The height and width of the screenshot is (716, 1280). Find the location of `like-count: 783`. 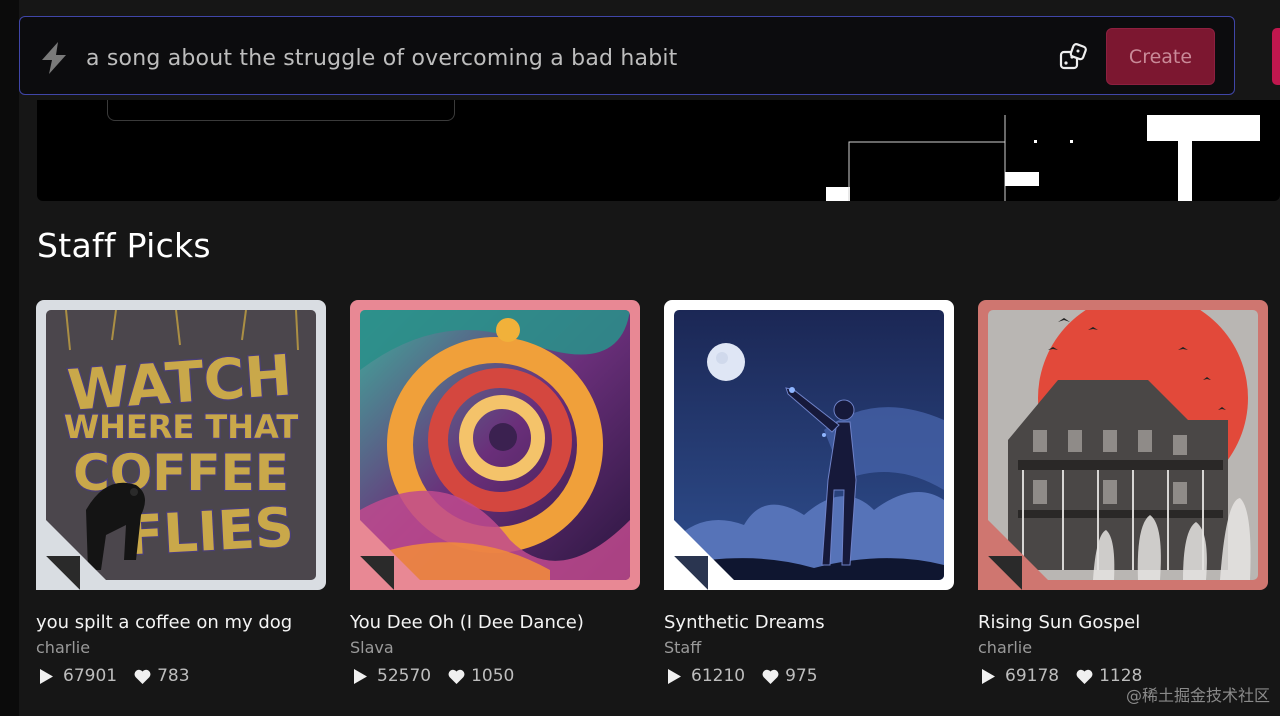

like-count: 783 is located at coordinates (173, 676).